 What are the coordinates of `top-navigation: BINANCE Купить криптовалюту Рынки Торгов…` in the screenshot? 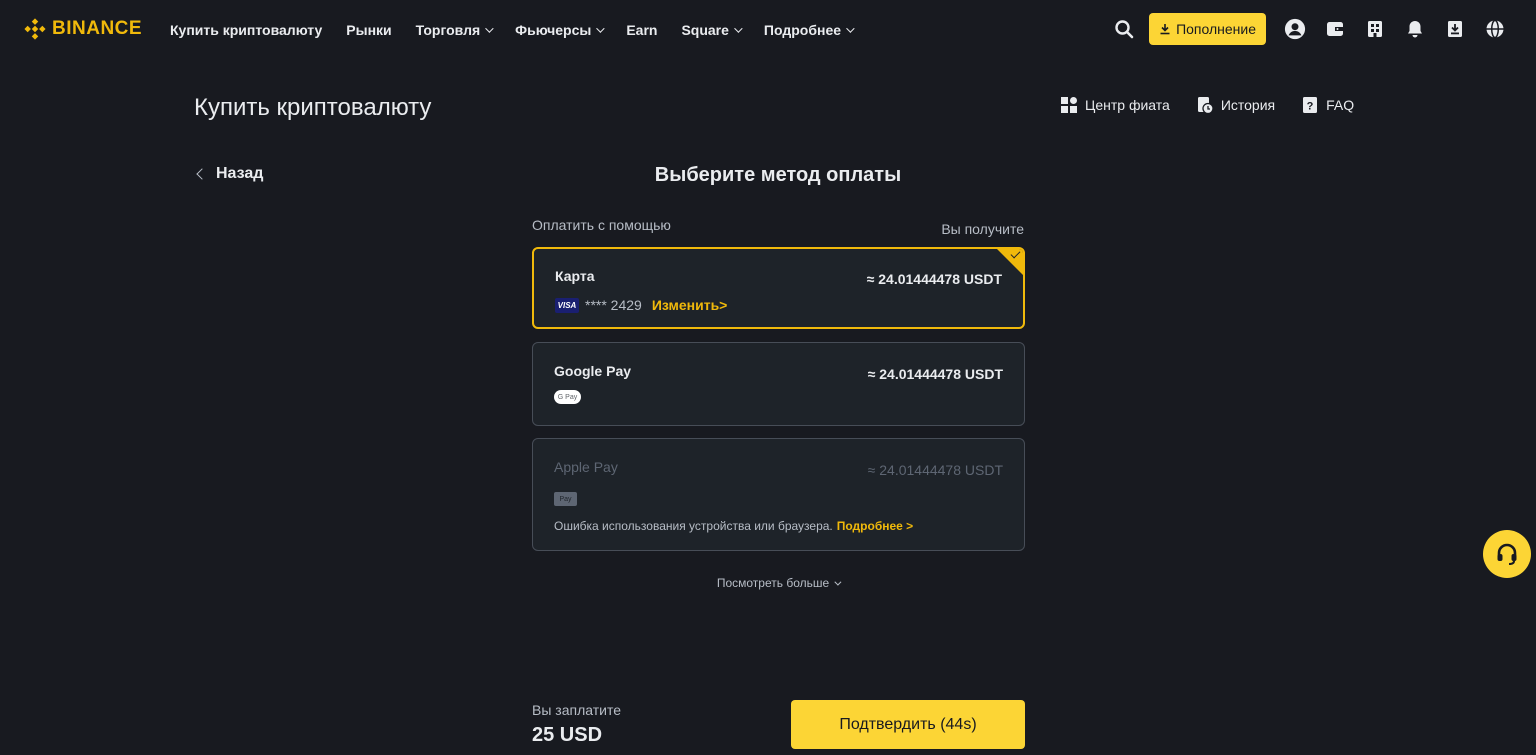 It's located at (768, 29).